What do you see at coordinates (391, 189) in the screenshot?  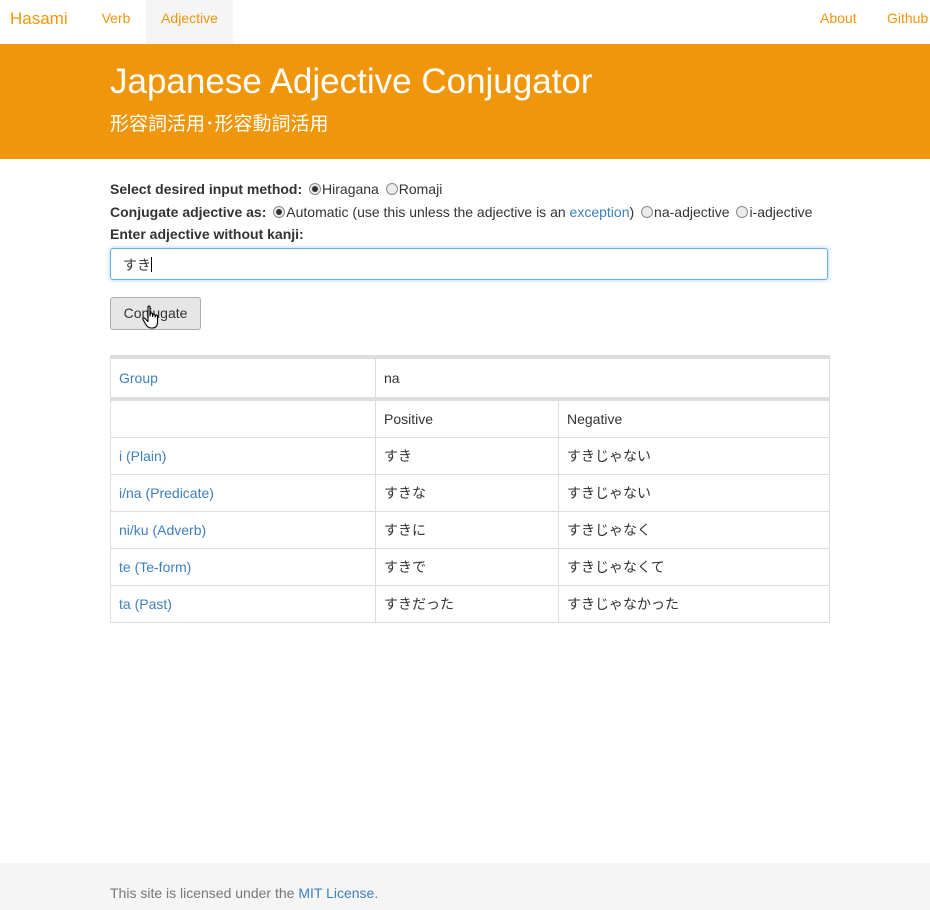 I see `romaji-radio` at bounding box center [391, 189].